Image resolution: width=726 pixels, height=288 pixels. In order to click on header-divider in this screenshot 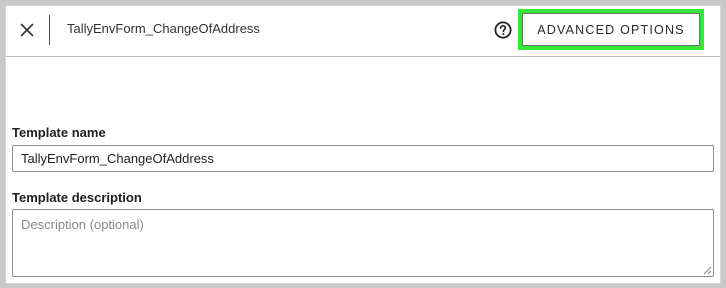, I will do `click(49, 30)`.